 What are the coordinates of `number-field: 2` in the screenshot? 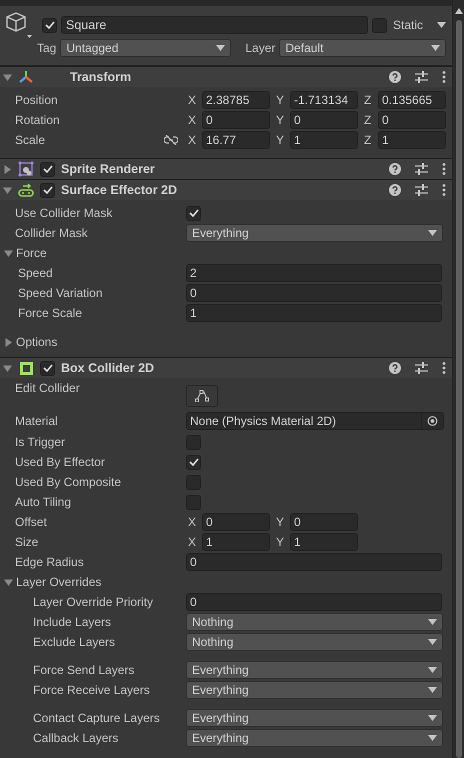 It's located at (314, 273).